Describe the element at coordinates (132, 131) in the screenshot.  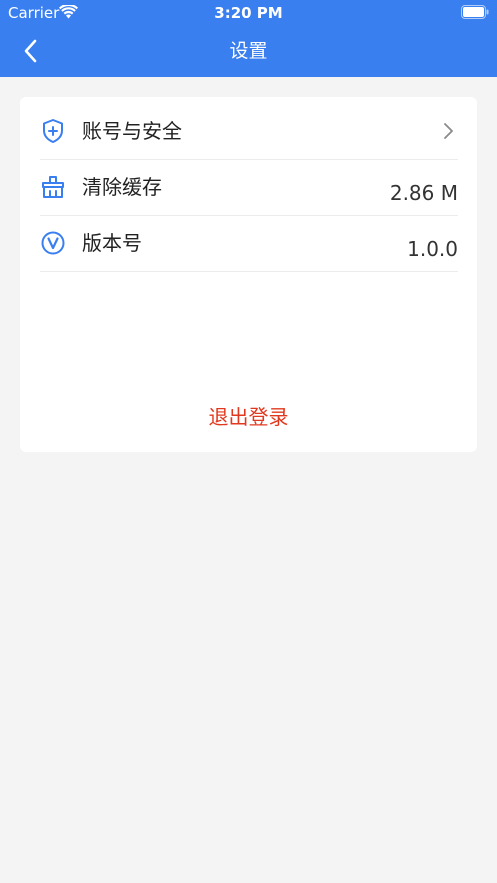
I see `settings-item-label: 账号与安全` at that location.